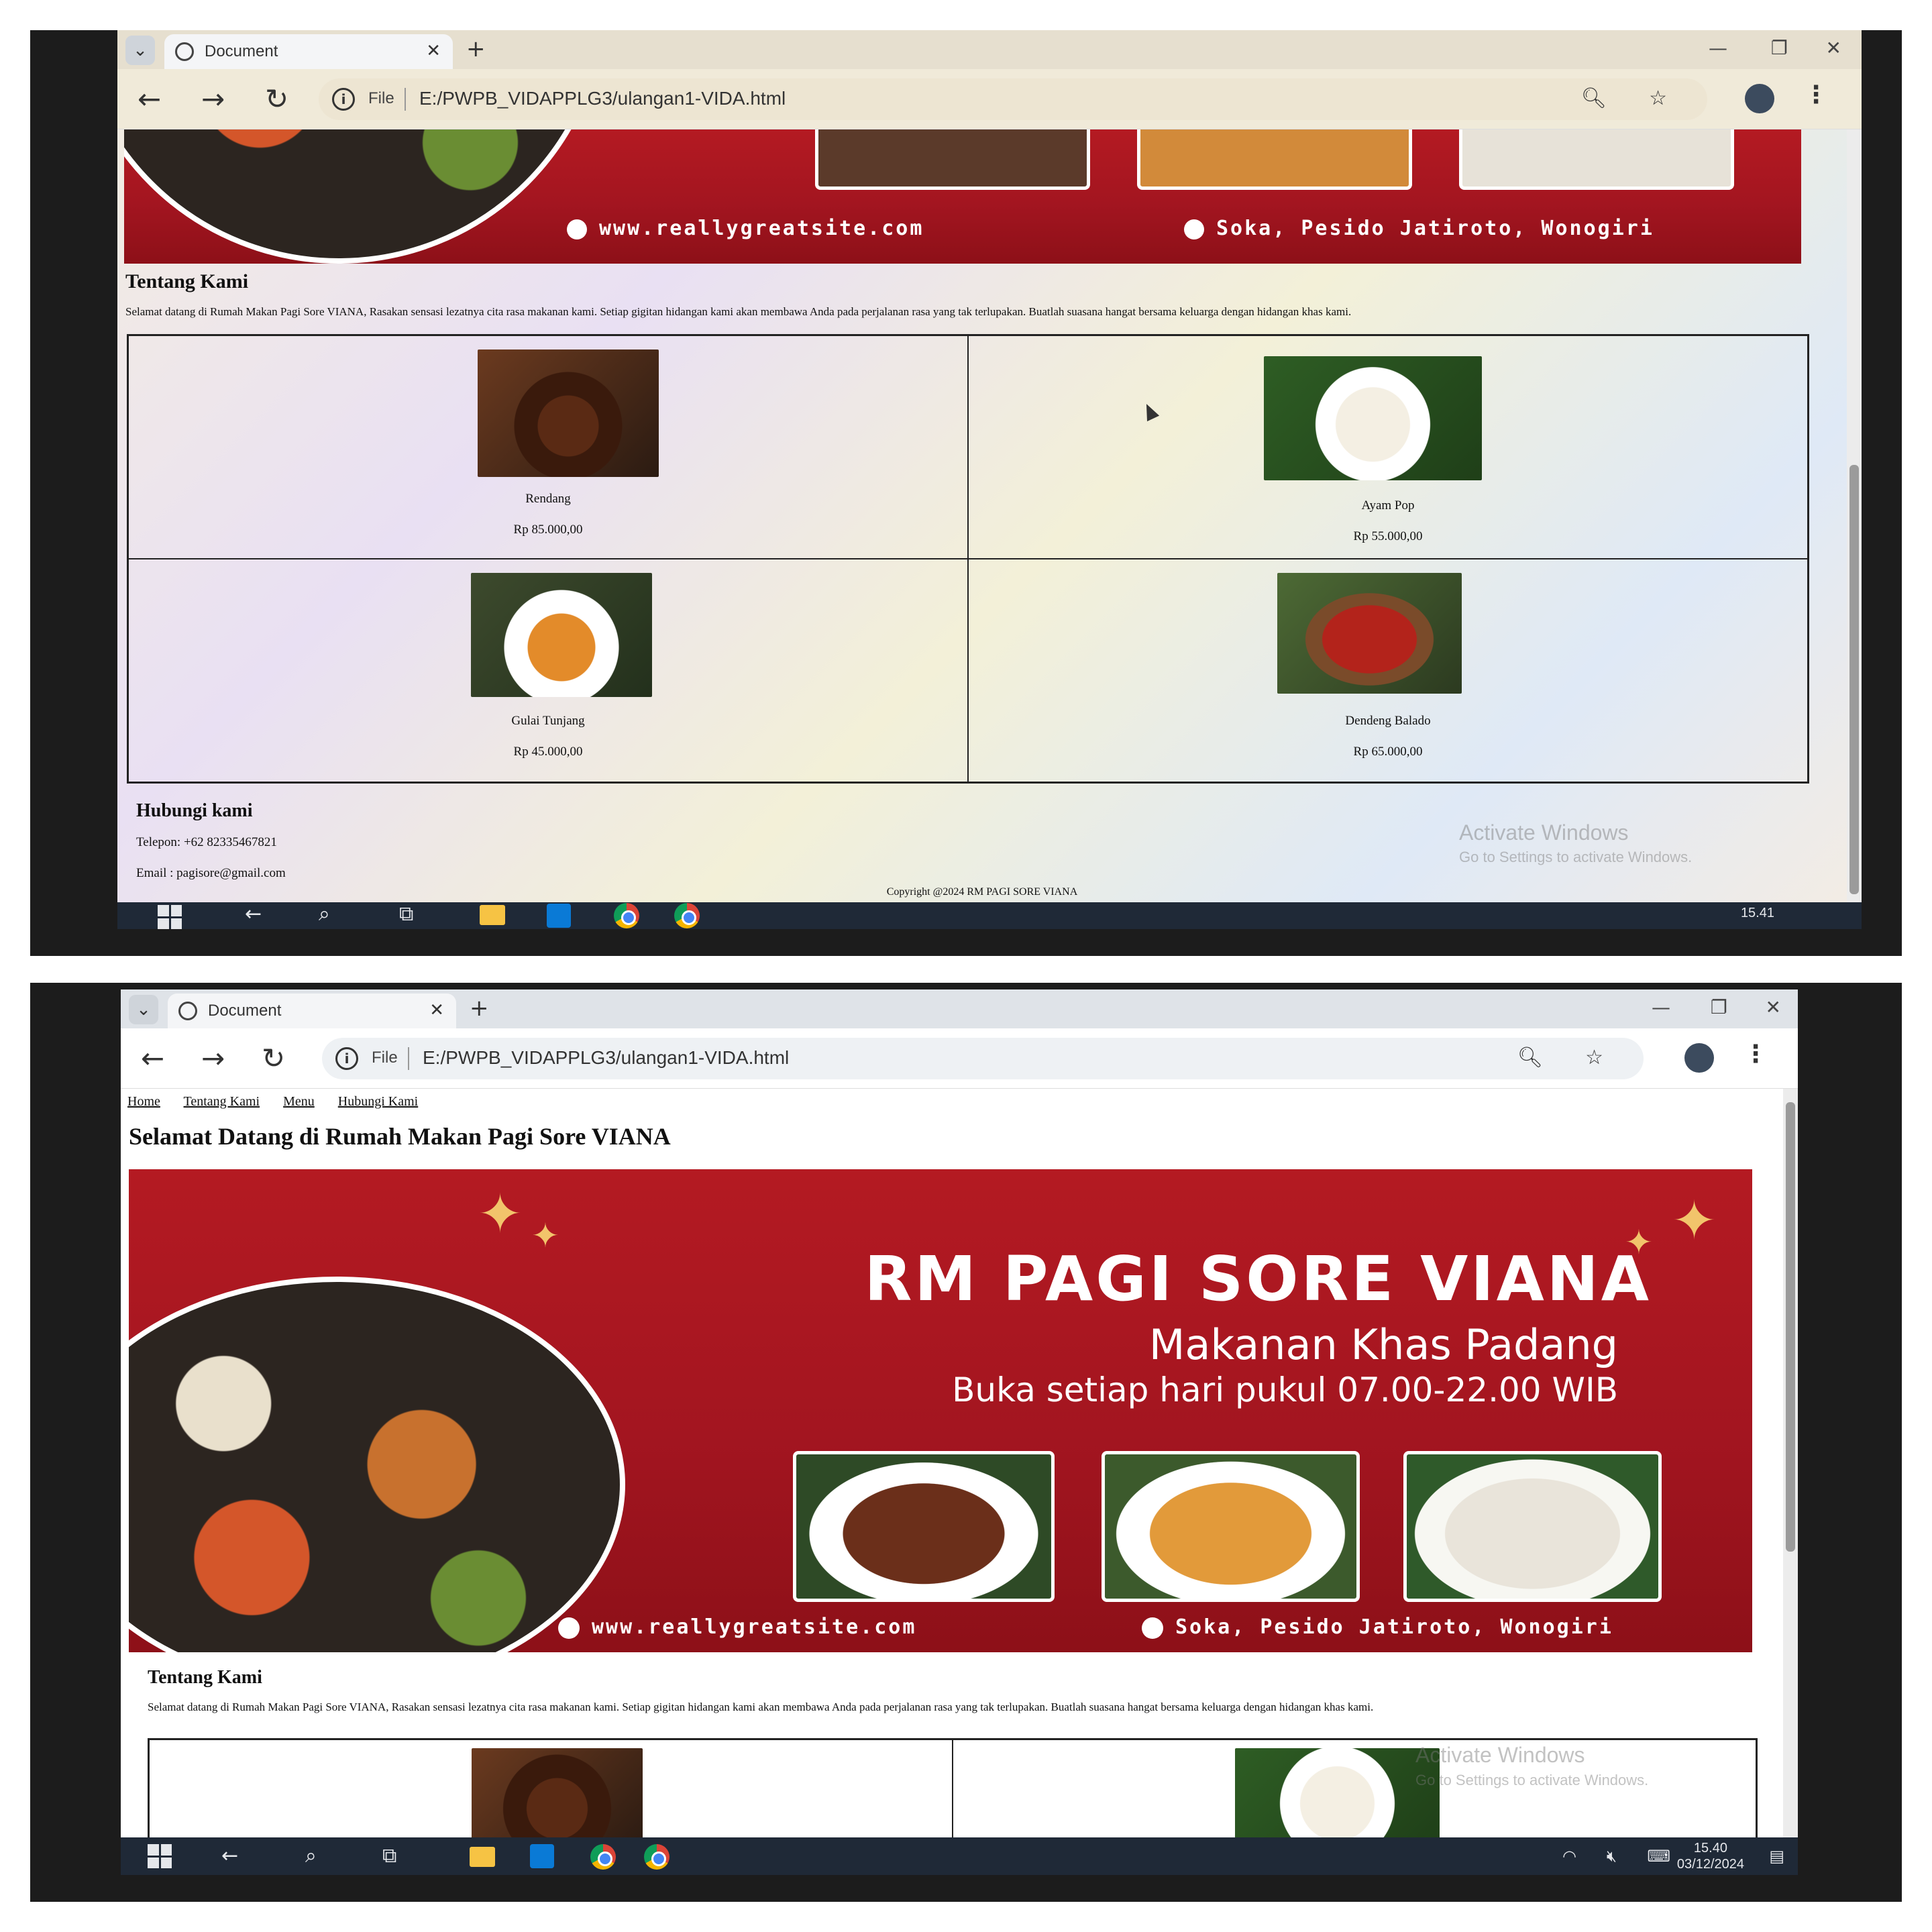  Describe the element at coordinates (1388, 752) in the screenshot. I see `menu-item-price: Rp 65.000,00` at that location.